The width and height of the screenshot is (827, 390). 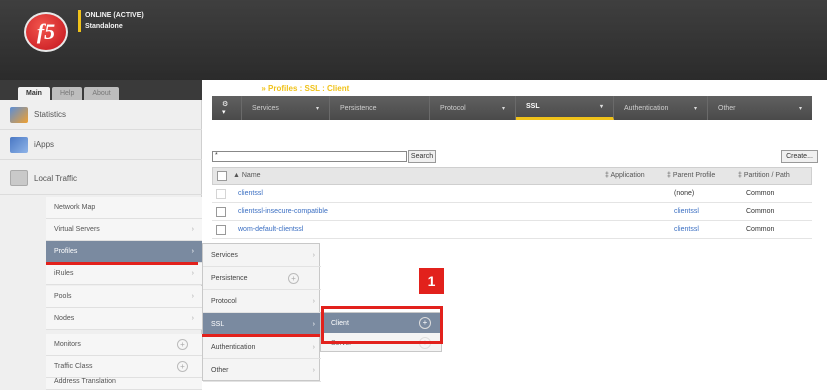 What do you see at coordinates (625, 175) in the screenshot?
I see `column-application: ‡ Application` at bounding box center [625, 175].